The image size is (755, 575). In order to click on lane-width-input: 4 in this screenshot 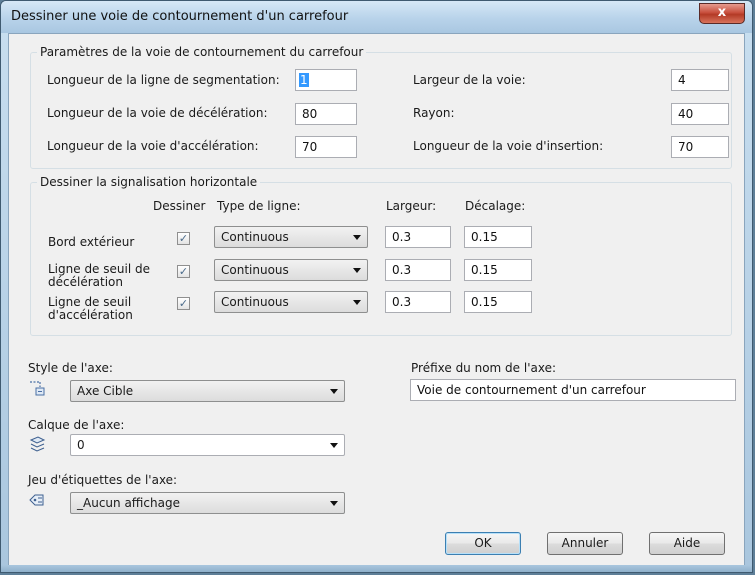, I will do `click(700, 80)`.